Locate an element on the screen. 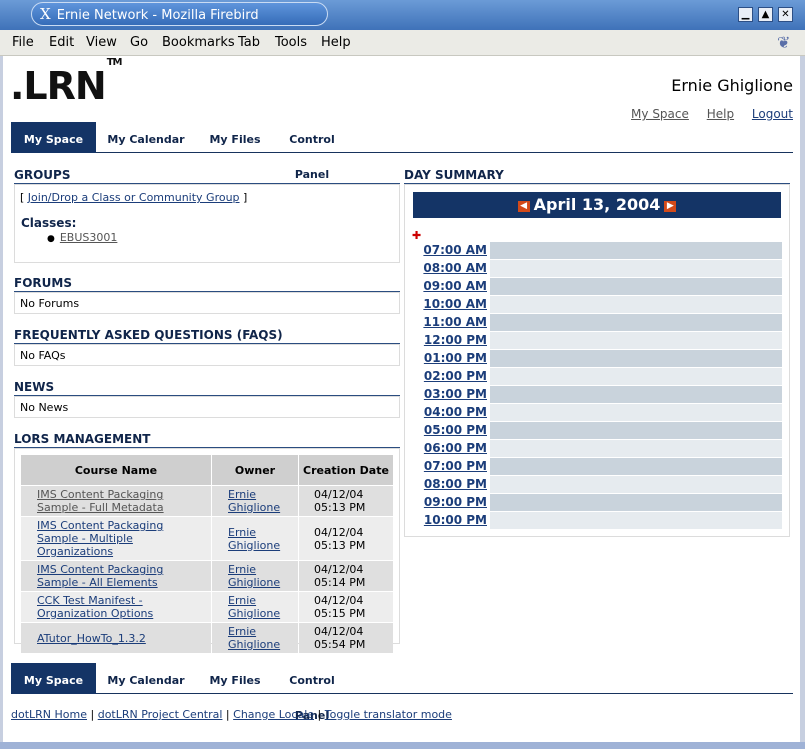 The image size is (805, 749). header-links: My Space Help Logout is located at coordinates (705, 114).